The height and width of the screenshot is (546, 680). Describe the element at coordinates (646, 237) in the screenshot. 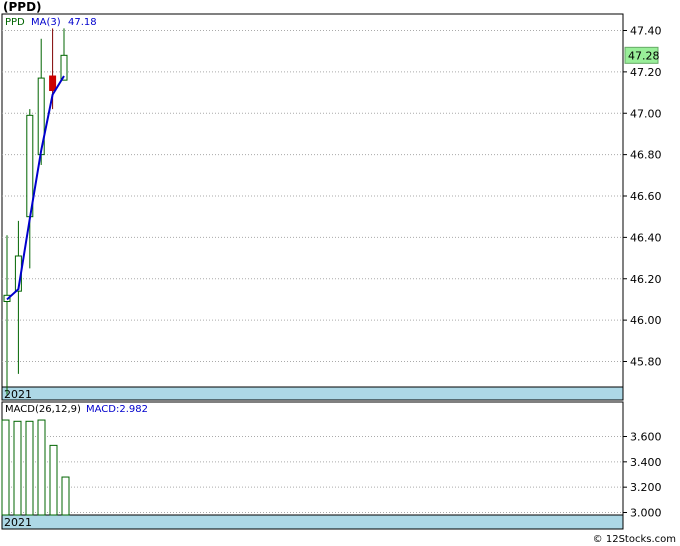

I see `price-tick-label: 46.40` at that location.